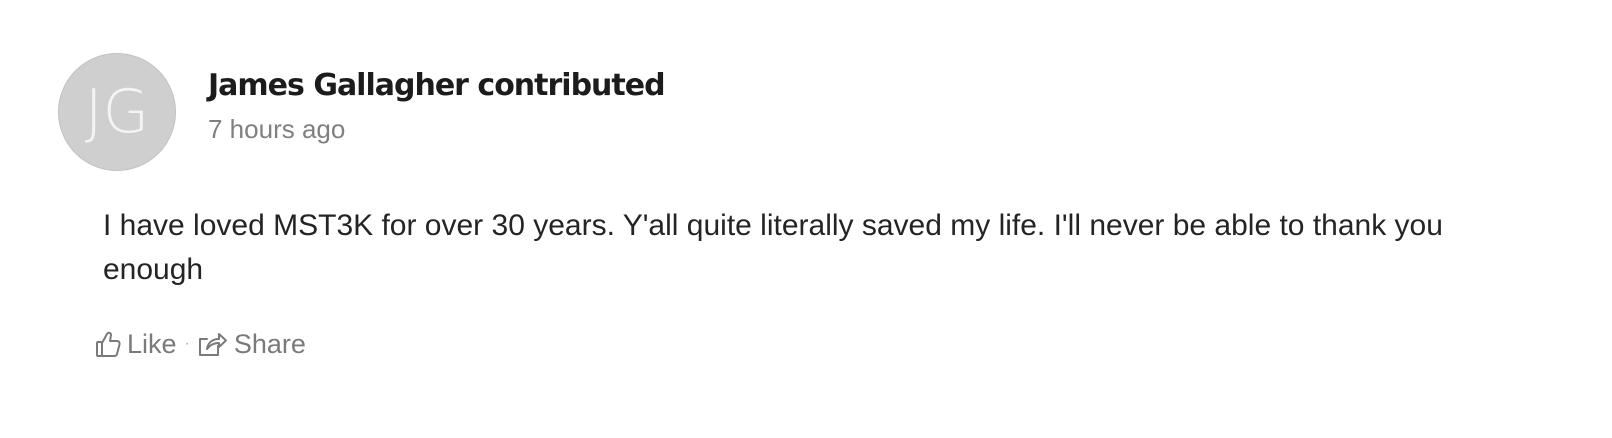  I want to click on share-icon, so click(213, 344).